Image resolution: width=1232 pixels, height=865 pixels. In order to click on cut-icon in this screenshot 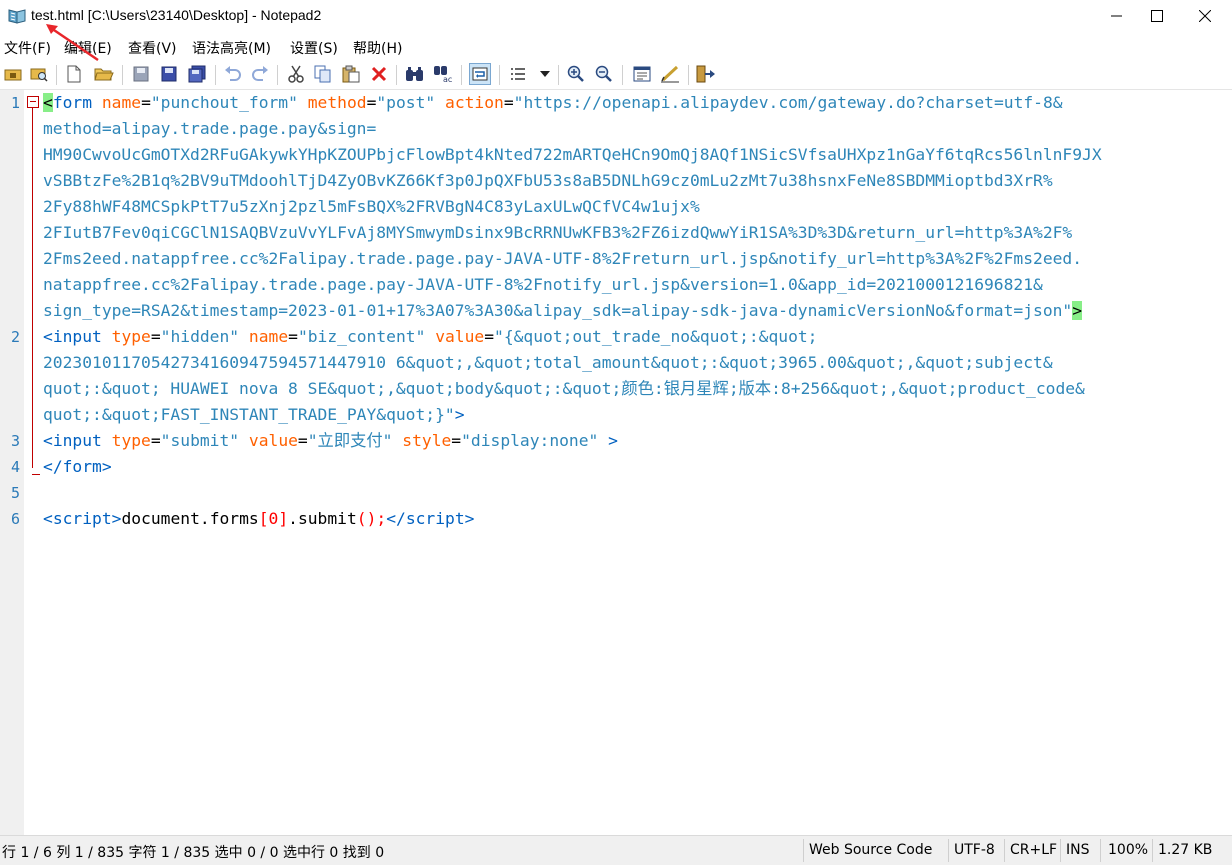, I will do `click(296, 74)`.